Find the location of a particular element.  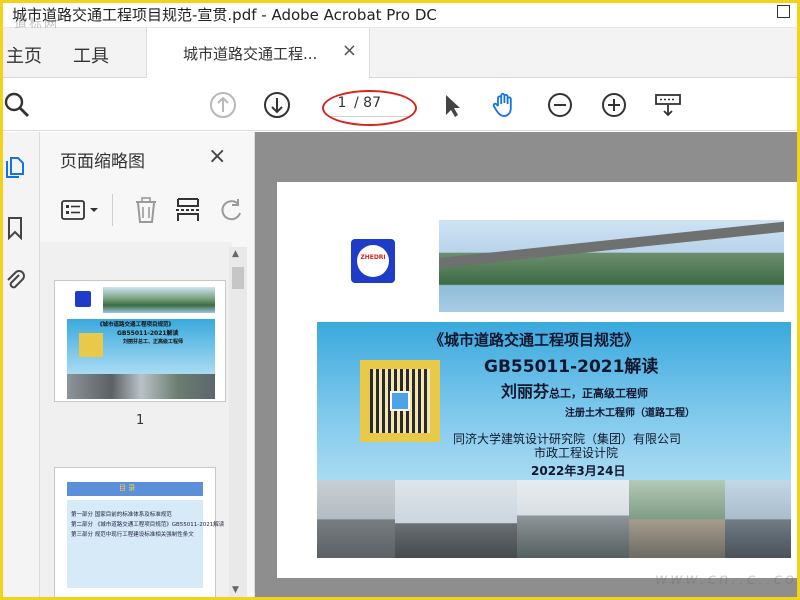

street-photo-strip is located at coordinates (554, 519).